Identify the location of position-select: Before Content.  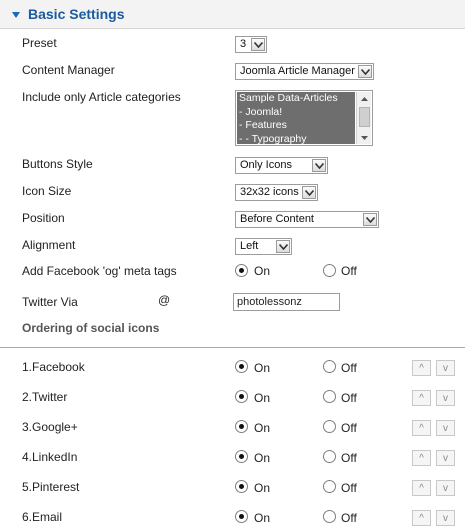
(307, 219).